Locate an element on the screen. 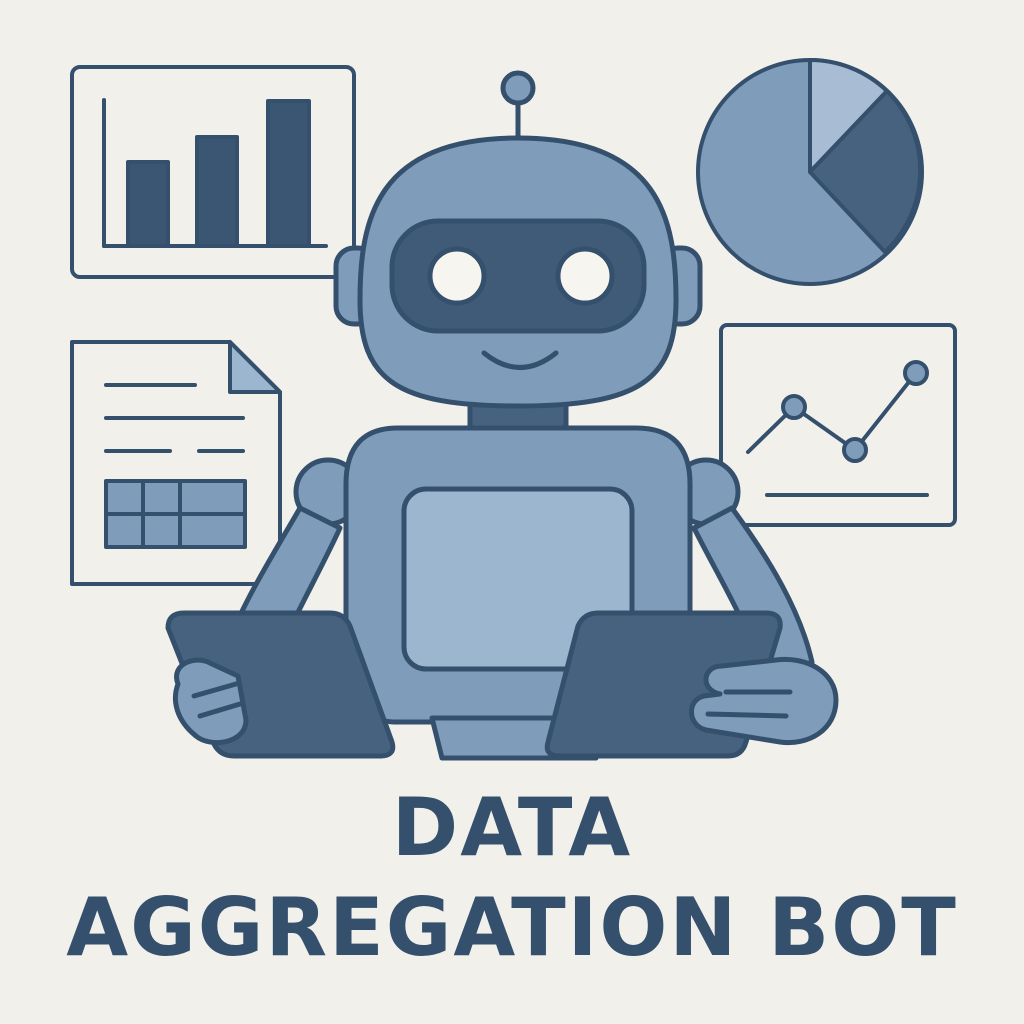 The image size is (1024, 1024). line-chart-icon is located at coordinates (838, 425).